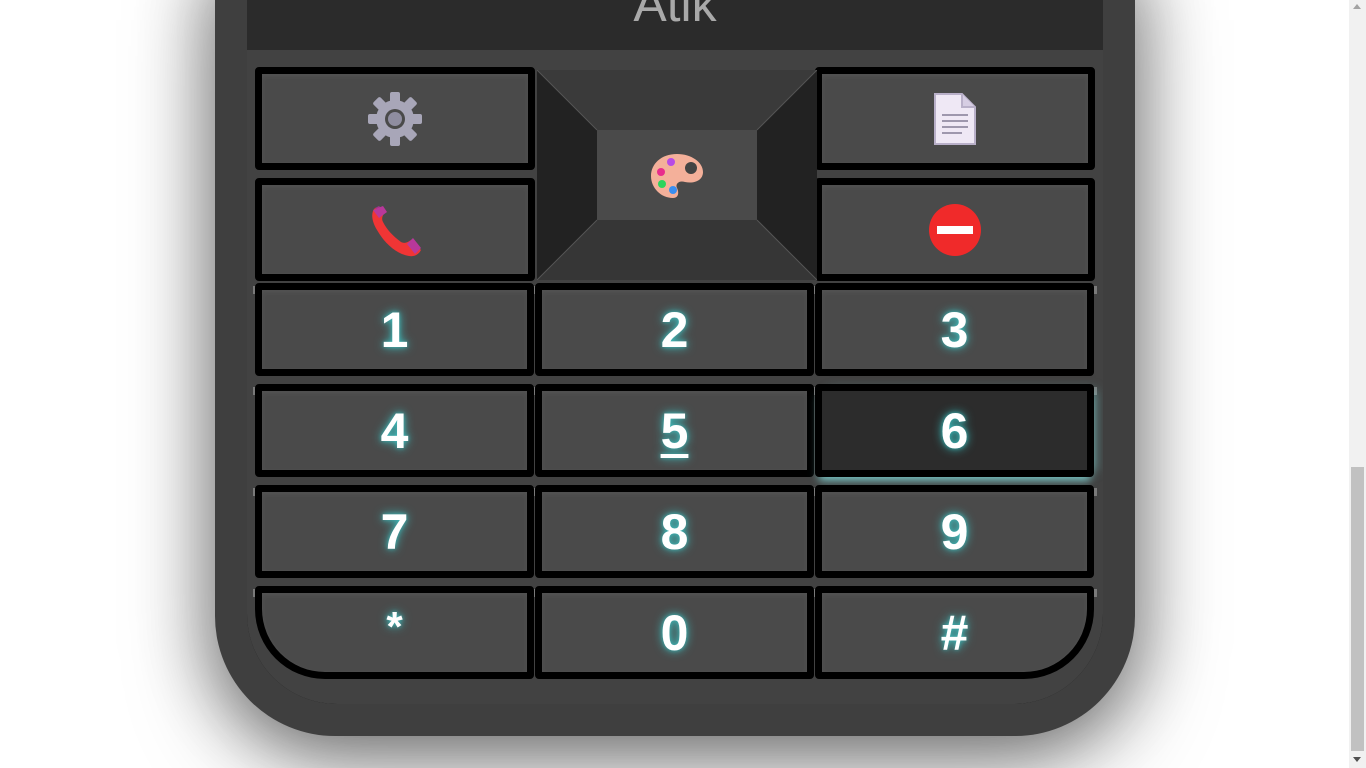 Image resolution: width=1366 pixels, height=768 pixels. I want to click on key-label: 1, so click(394, 329).